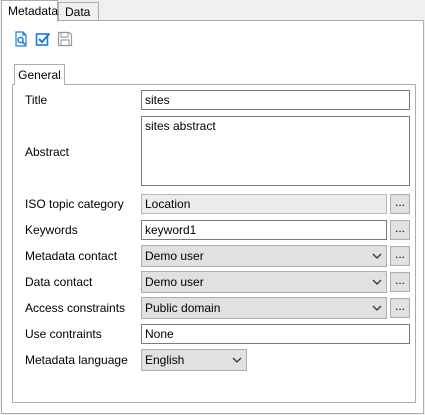  Describe the element at coordinates (59, 282) in the screenshot. I see `data-contact-label: Data contact` at that location.